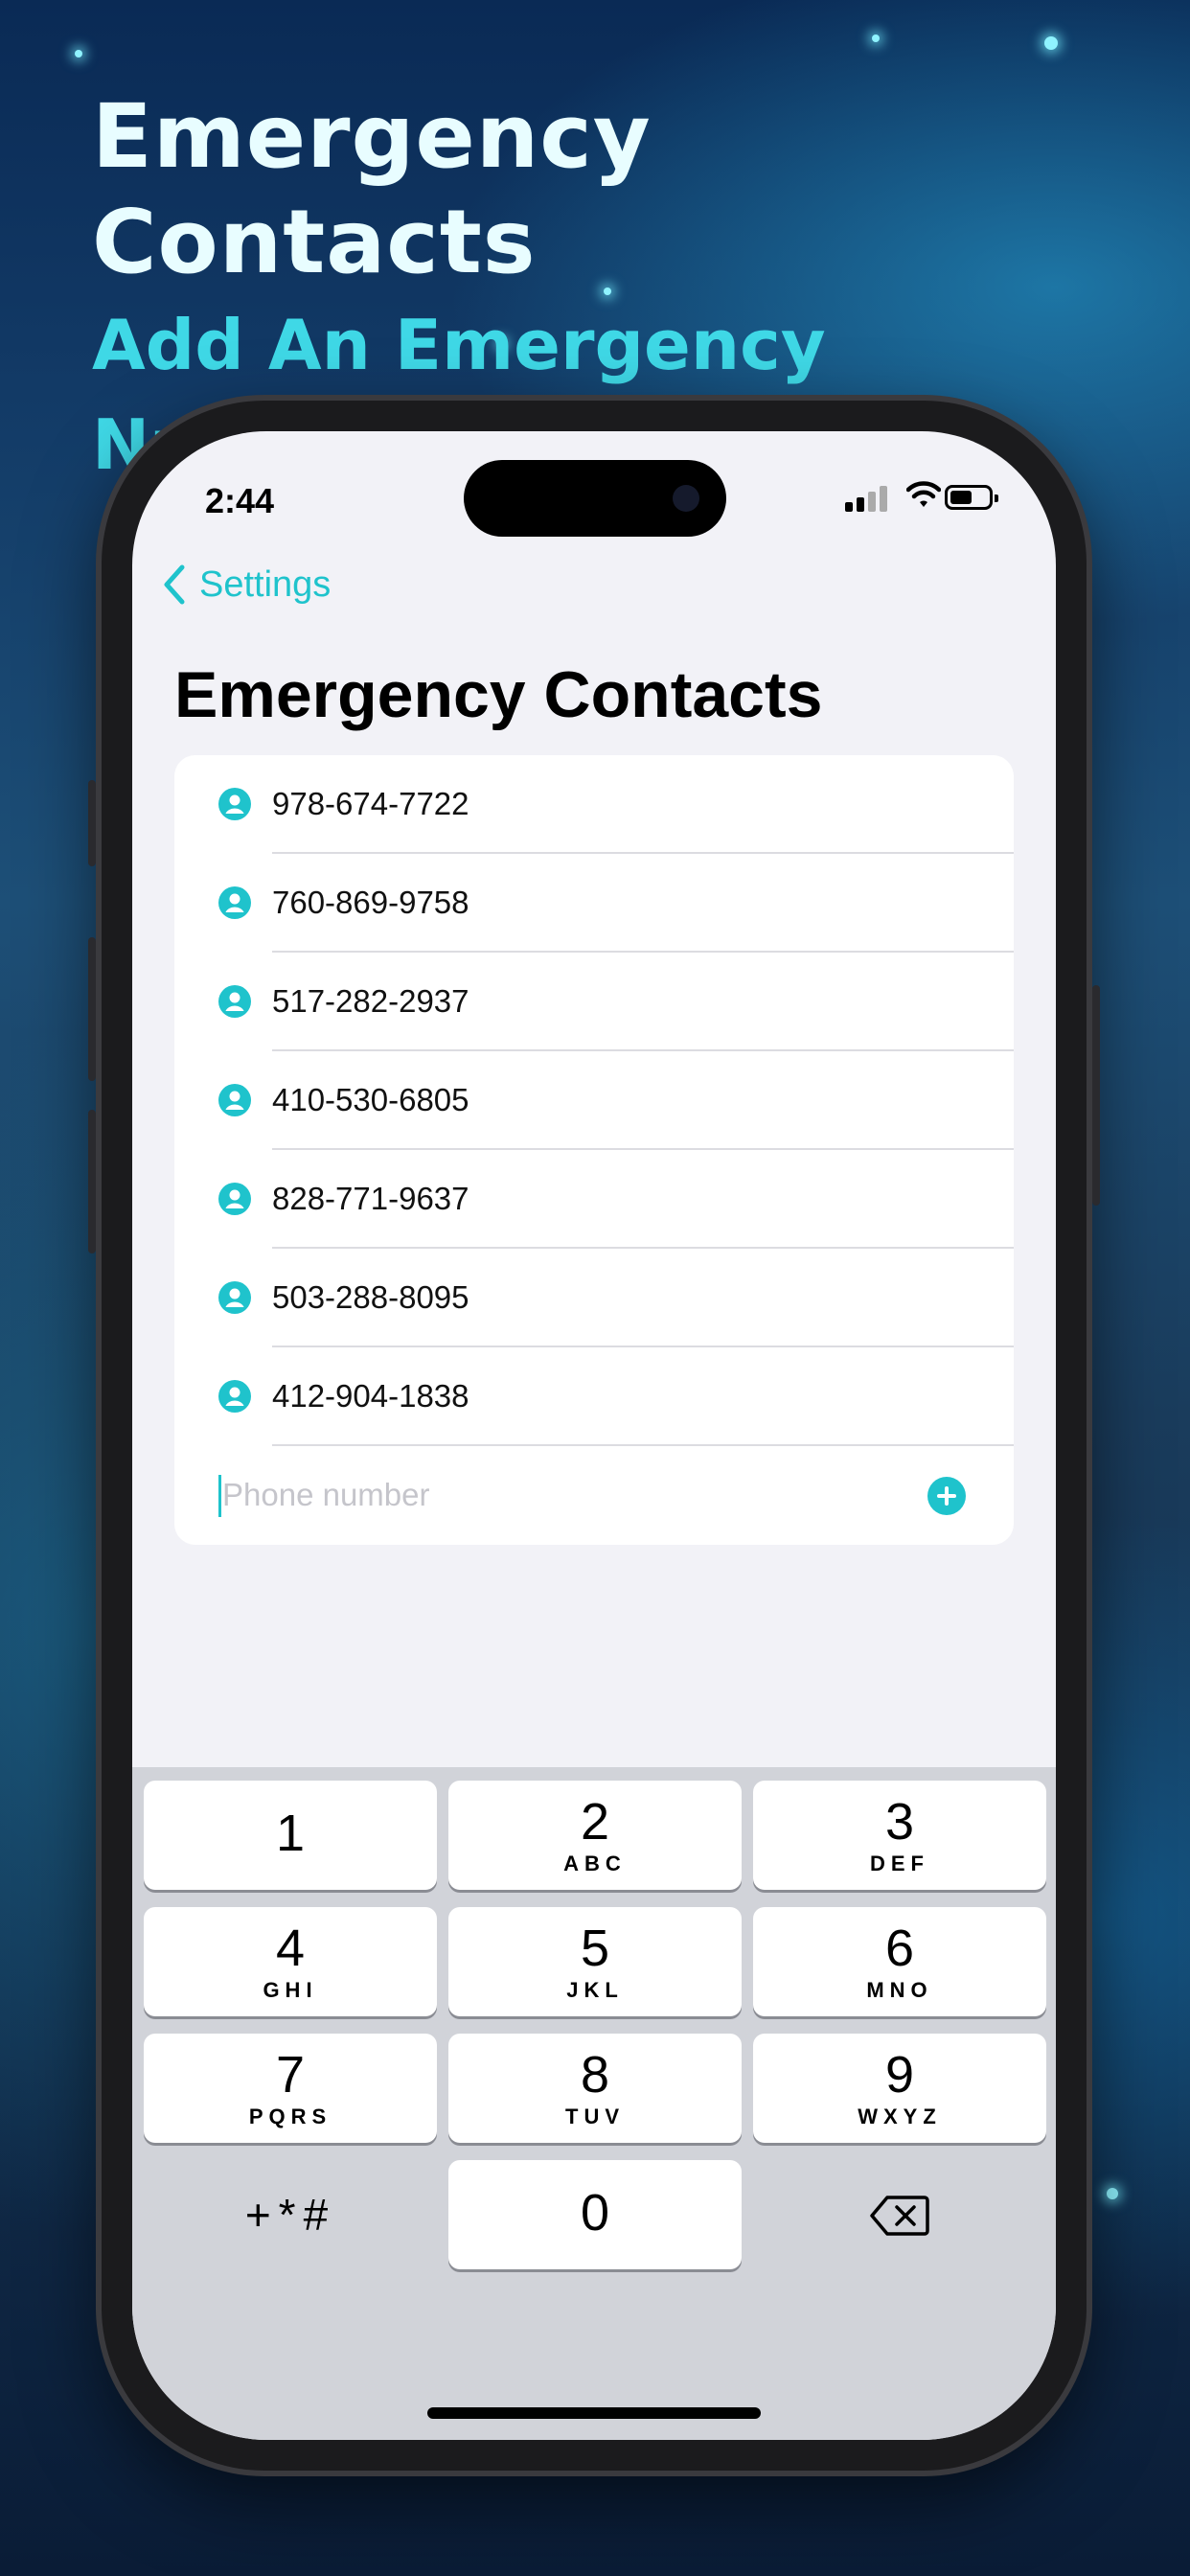  What do you see at coordinates (594, 903) in the screenshot?
I see `contact-row: 760-869-9758` at bounding box center [594, 903].